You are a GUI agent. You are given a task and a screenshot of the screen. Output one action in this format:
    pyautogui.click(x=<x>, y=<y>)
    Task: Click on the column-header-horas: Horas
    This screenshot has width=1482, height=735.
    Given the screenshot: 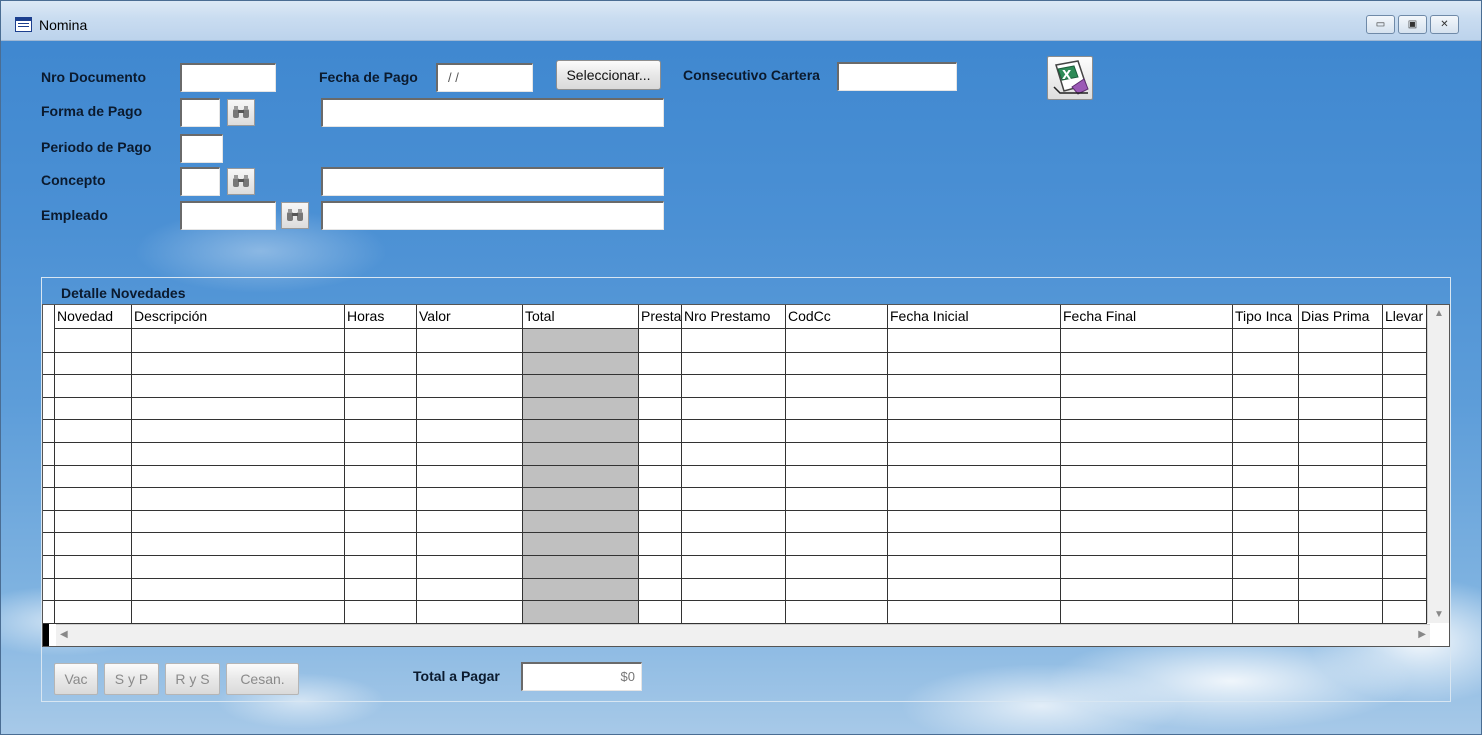 What is the action you would take?
    pyautogui.click(x=381, y=317)
    